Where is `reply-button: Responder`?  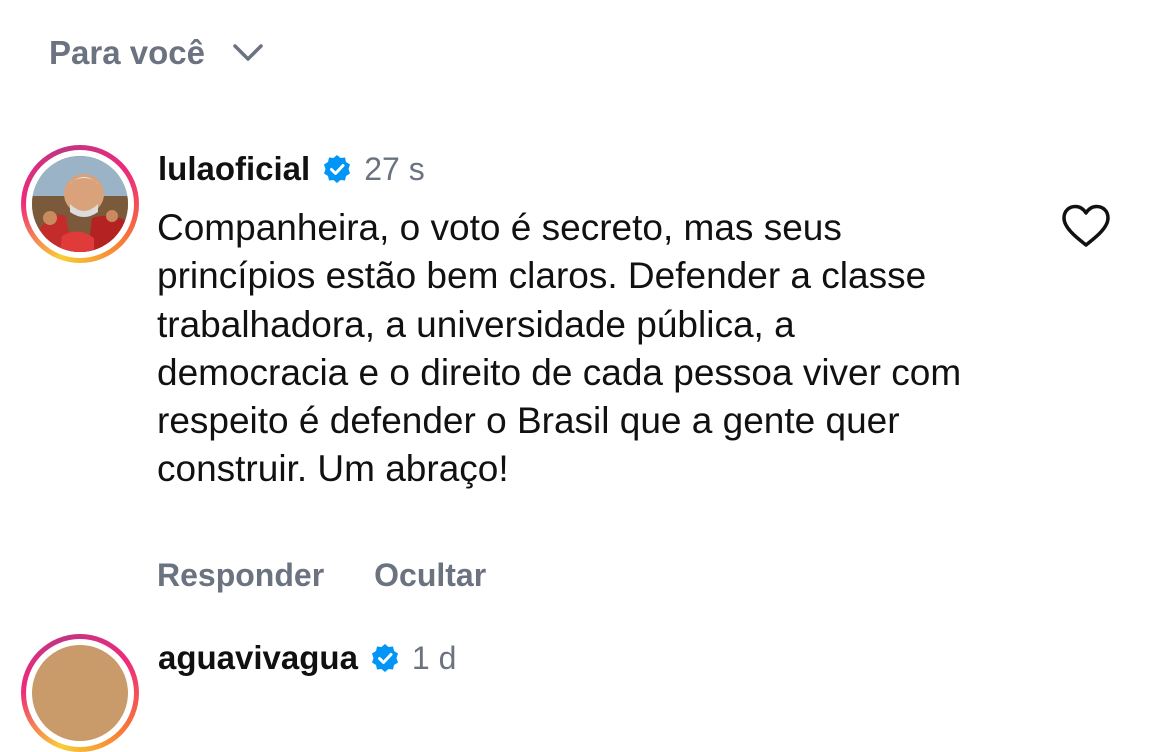
reply-button: Responder is located at coordinates (240, 575).